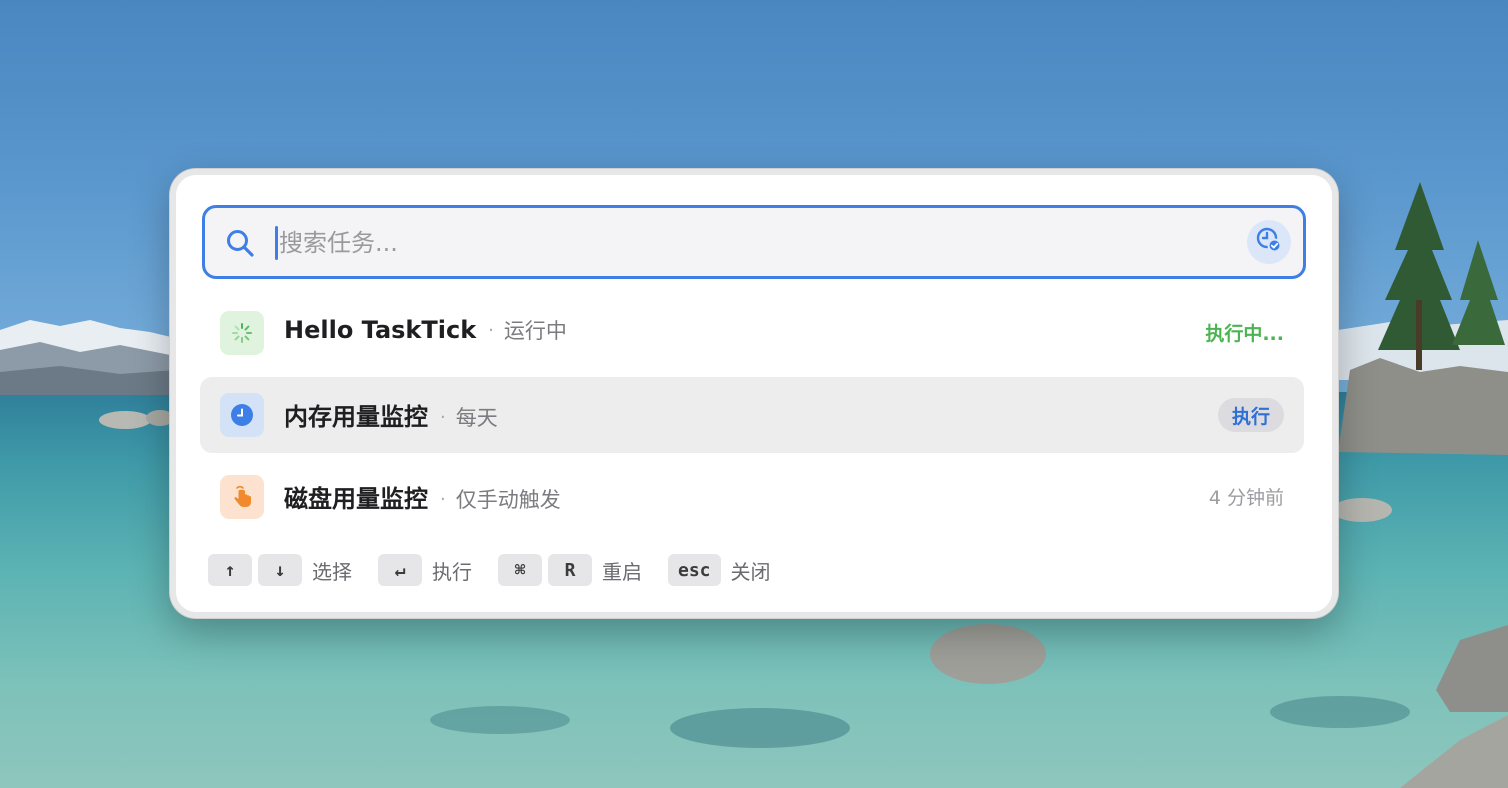 This screenshot has width=1508, height=788. I want to click on task-title-wrap: Hello TaskTick · 运行中, so click(425, 330).